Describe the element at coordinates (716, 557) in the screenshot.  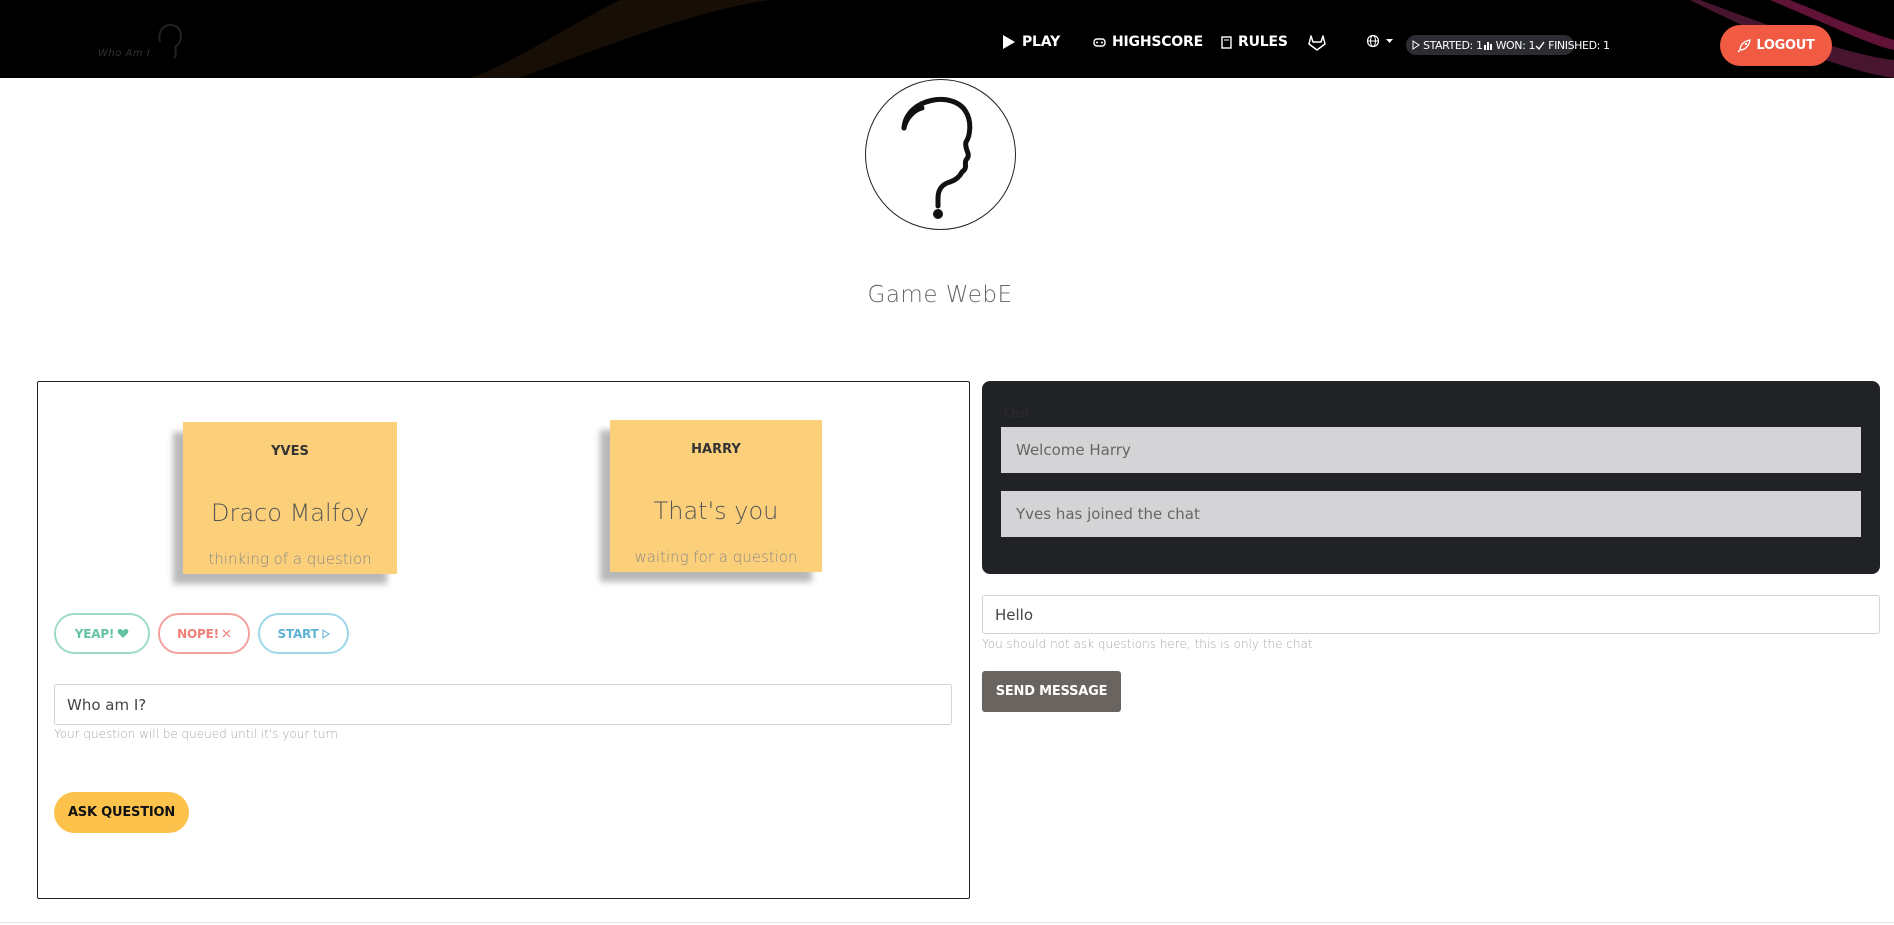
I see `player-status: waiting for a question` at that location.